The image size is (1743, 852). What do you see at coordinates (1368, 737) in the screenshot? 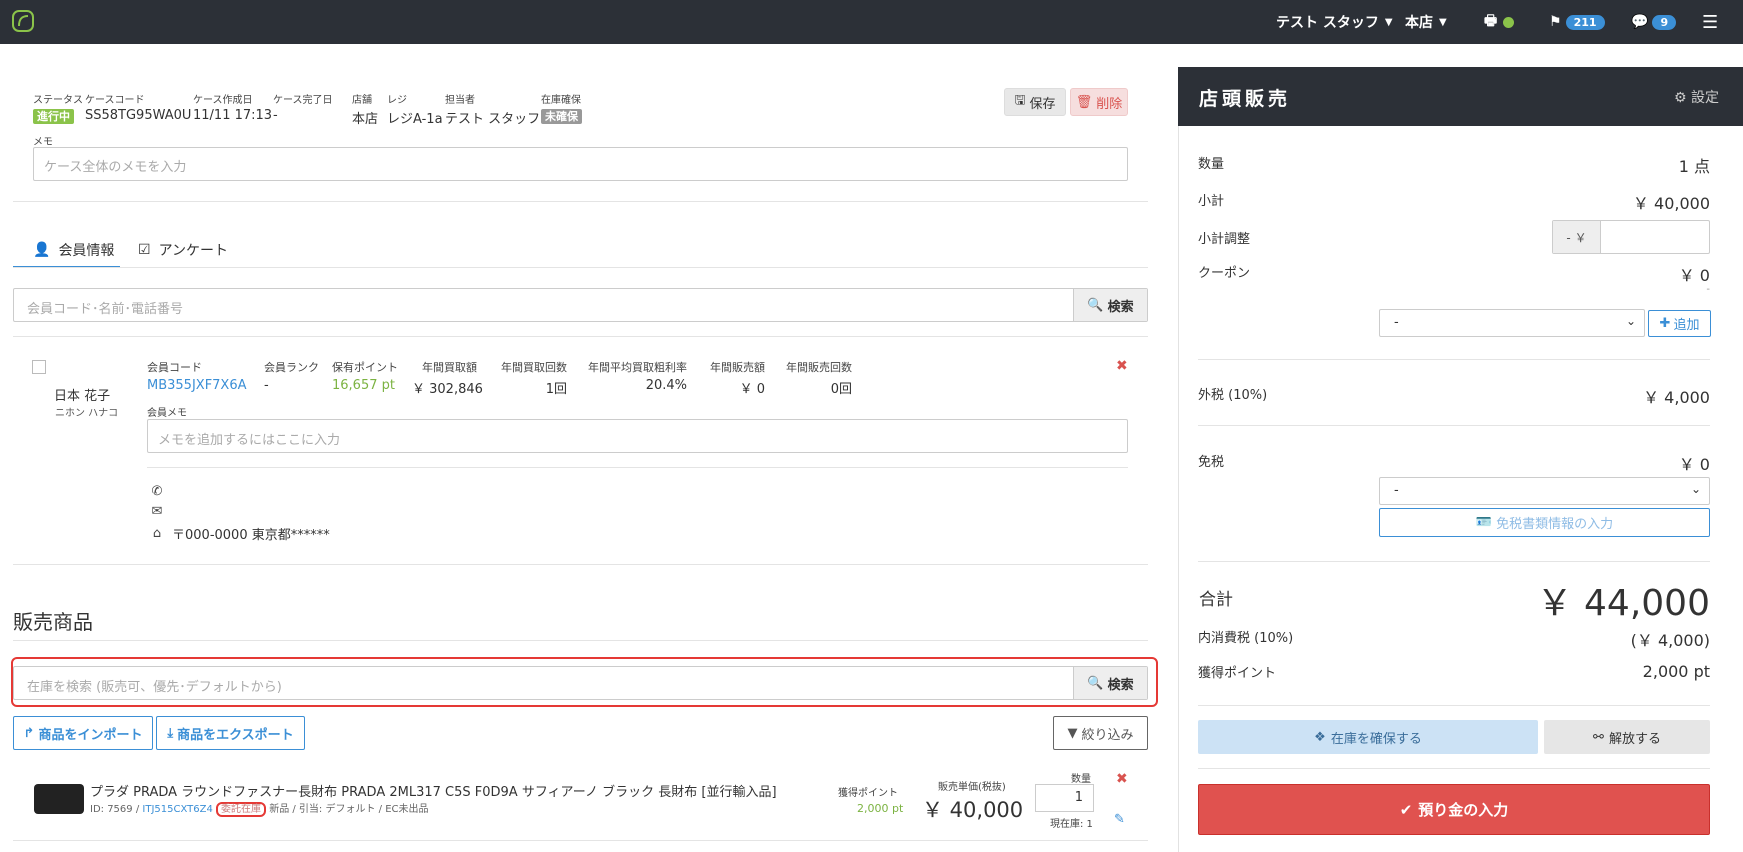
I see `secure-stock-button: ❖ 在庫を確保する` at bounding box center [1368, 737].